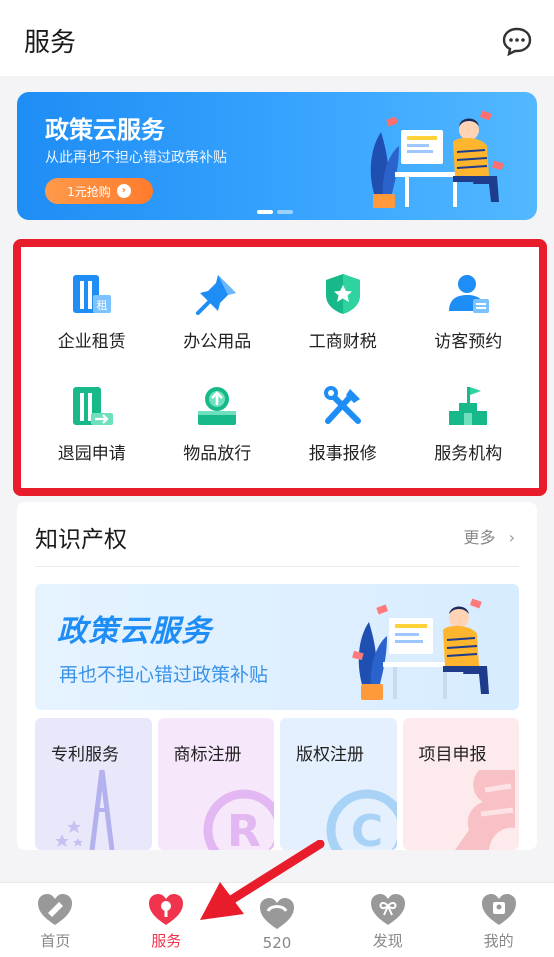  I want to click on service-heart-icon, so click(166, 909).